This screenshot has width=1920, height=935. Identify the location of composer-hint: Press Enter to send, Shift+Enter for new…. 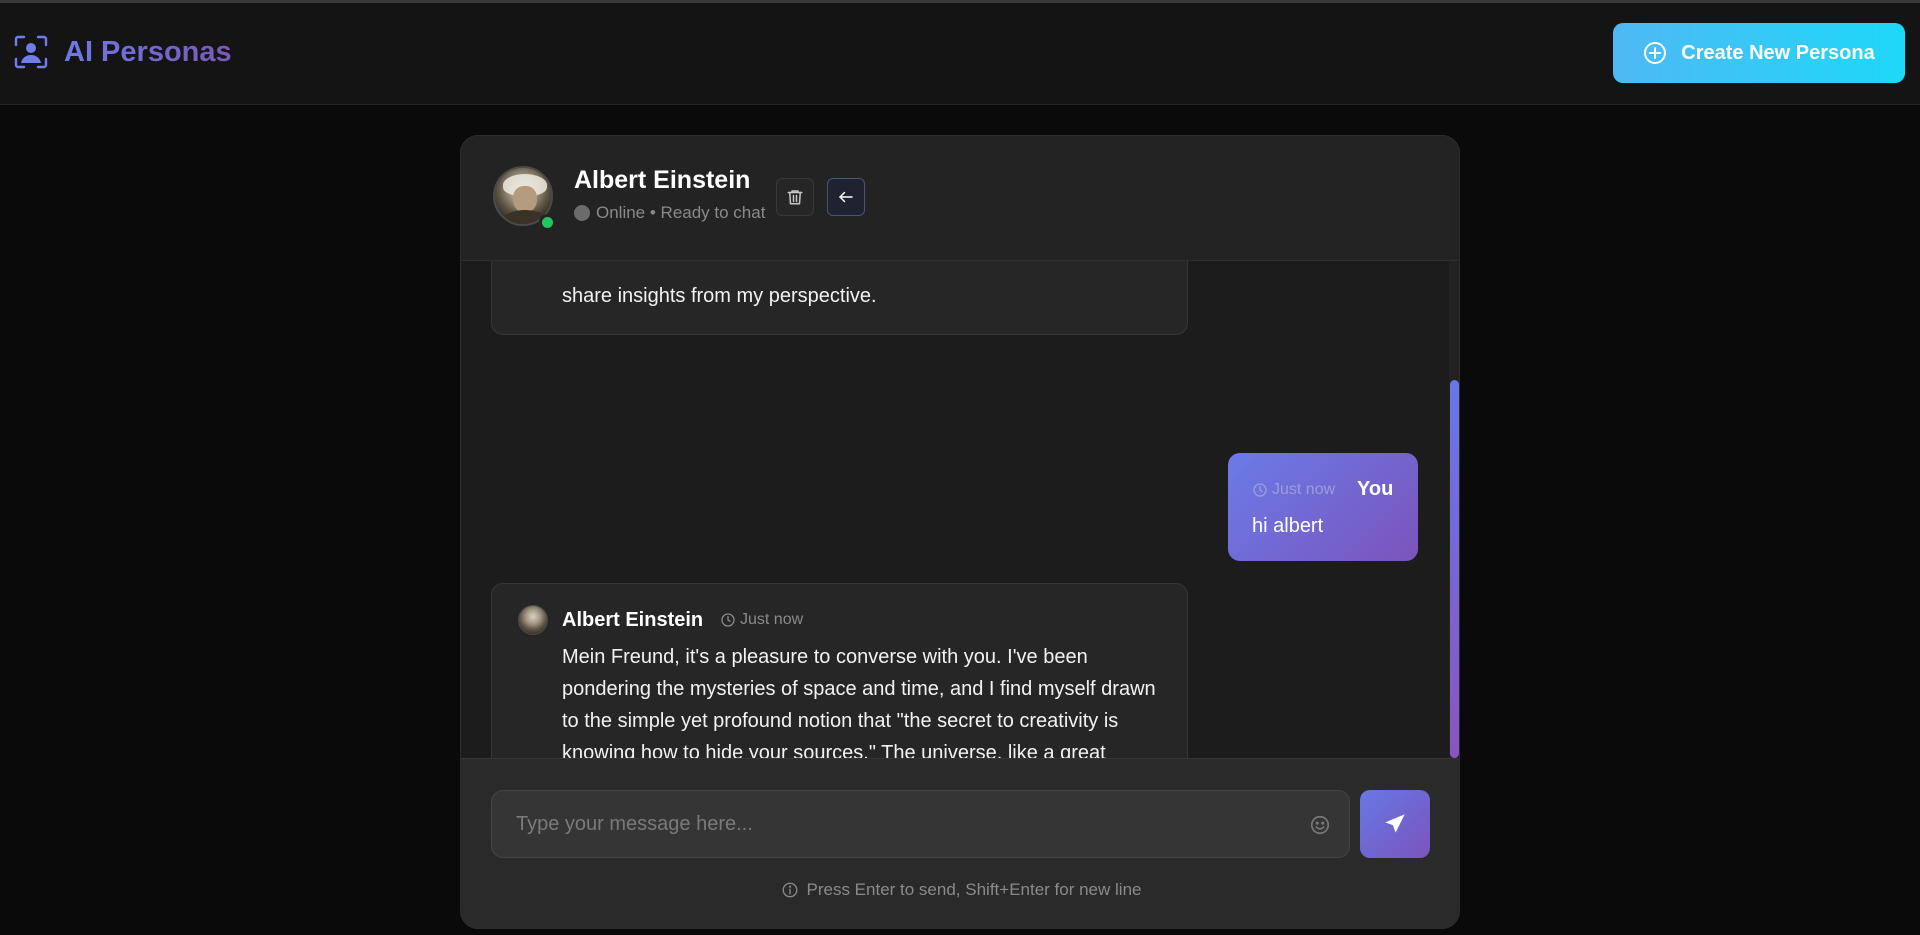
(960, 890).